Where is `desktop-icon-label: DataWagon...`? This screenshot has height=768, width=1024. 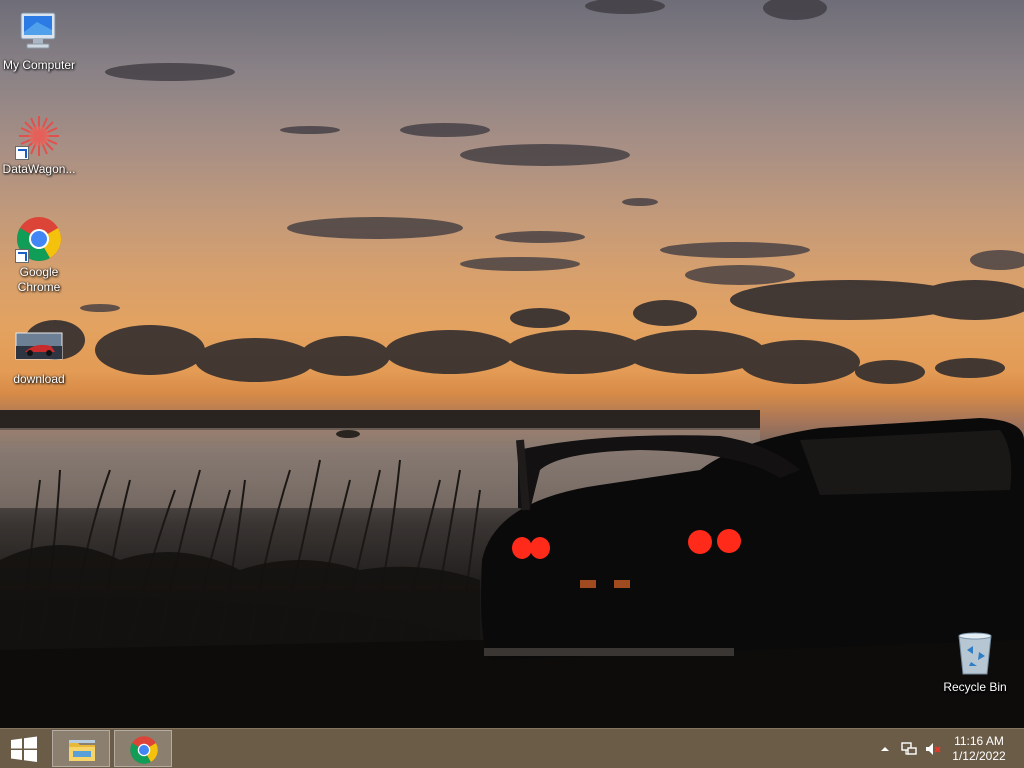
desktop-icon-label: DataWagon... is located at coordinates (39, 169).